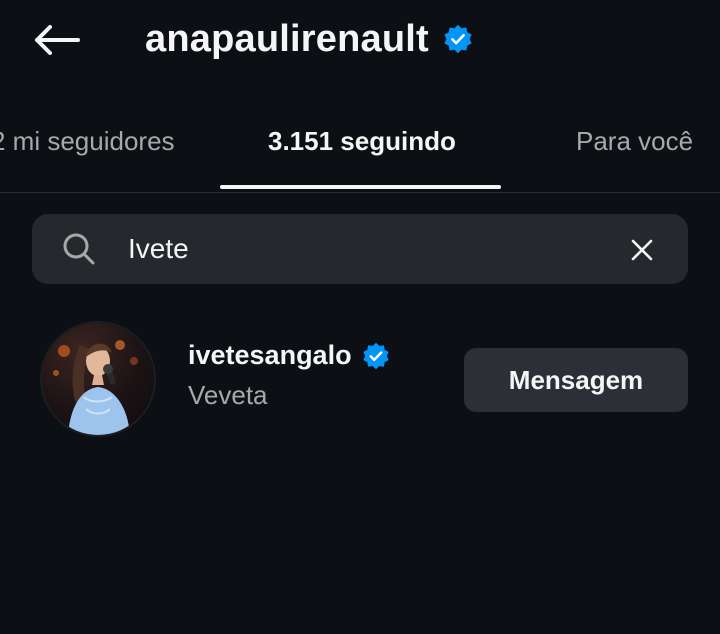 This screenshot has width=720, height=634. I want to click on arrow-left-icon, so click(57, 40).